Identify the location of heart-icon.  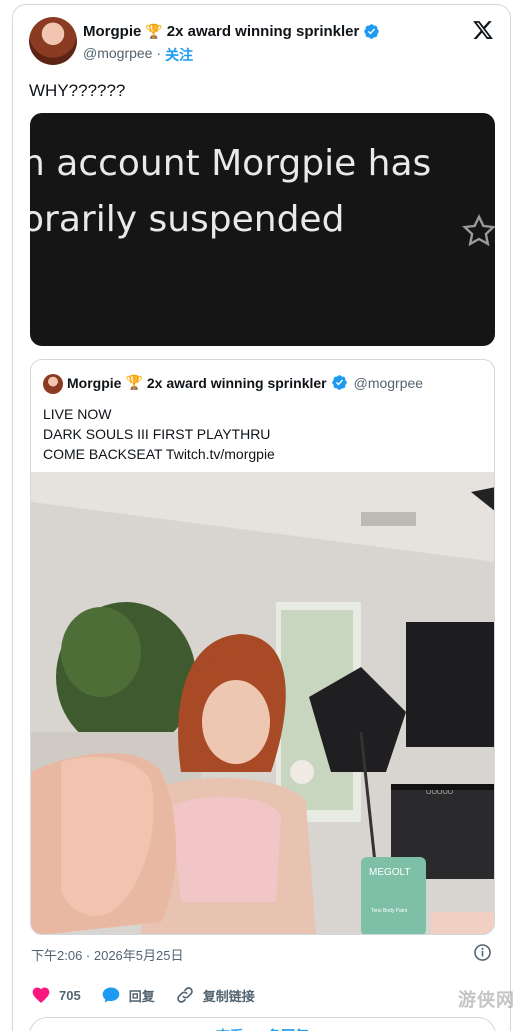
(41, 995).